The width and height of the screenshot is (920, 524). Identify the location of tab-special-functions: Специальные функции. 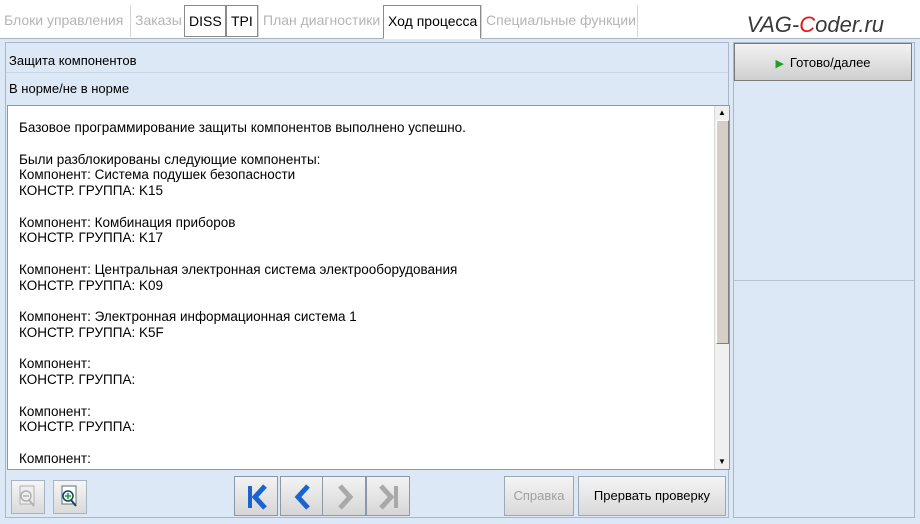
(559, 21).